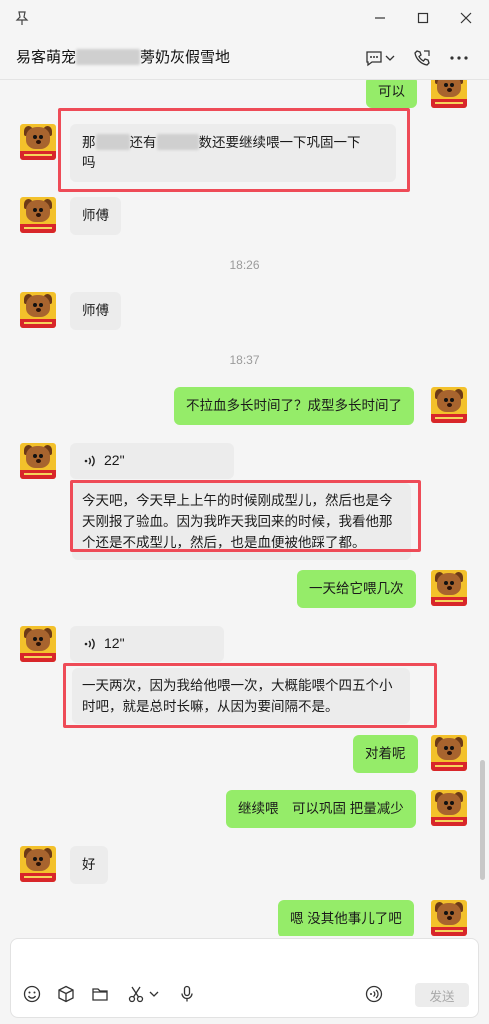 This screenshot has width=489, height=1024. I want to click on microphone-icon, so click(187, 994).